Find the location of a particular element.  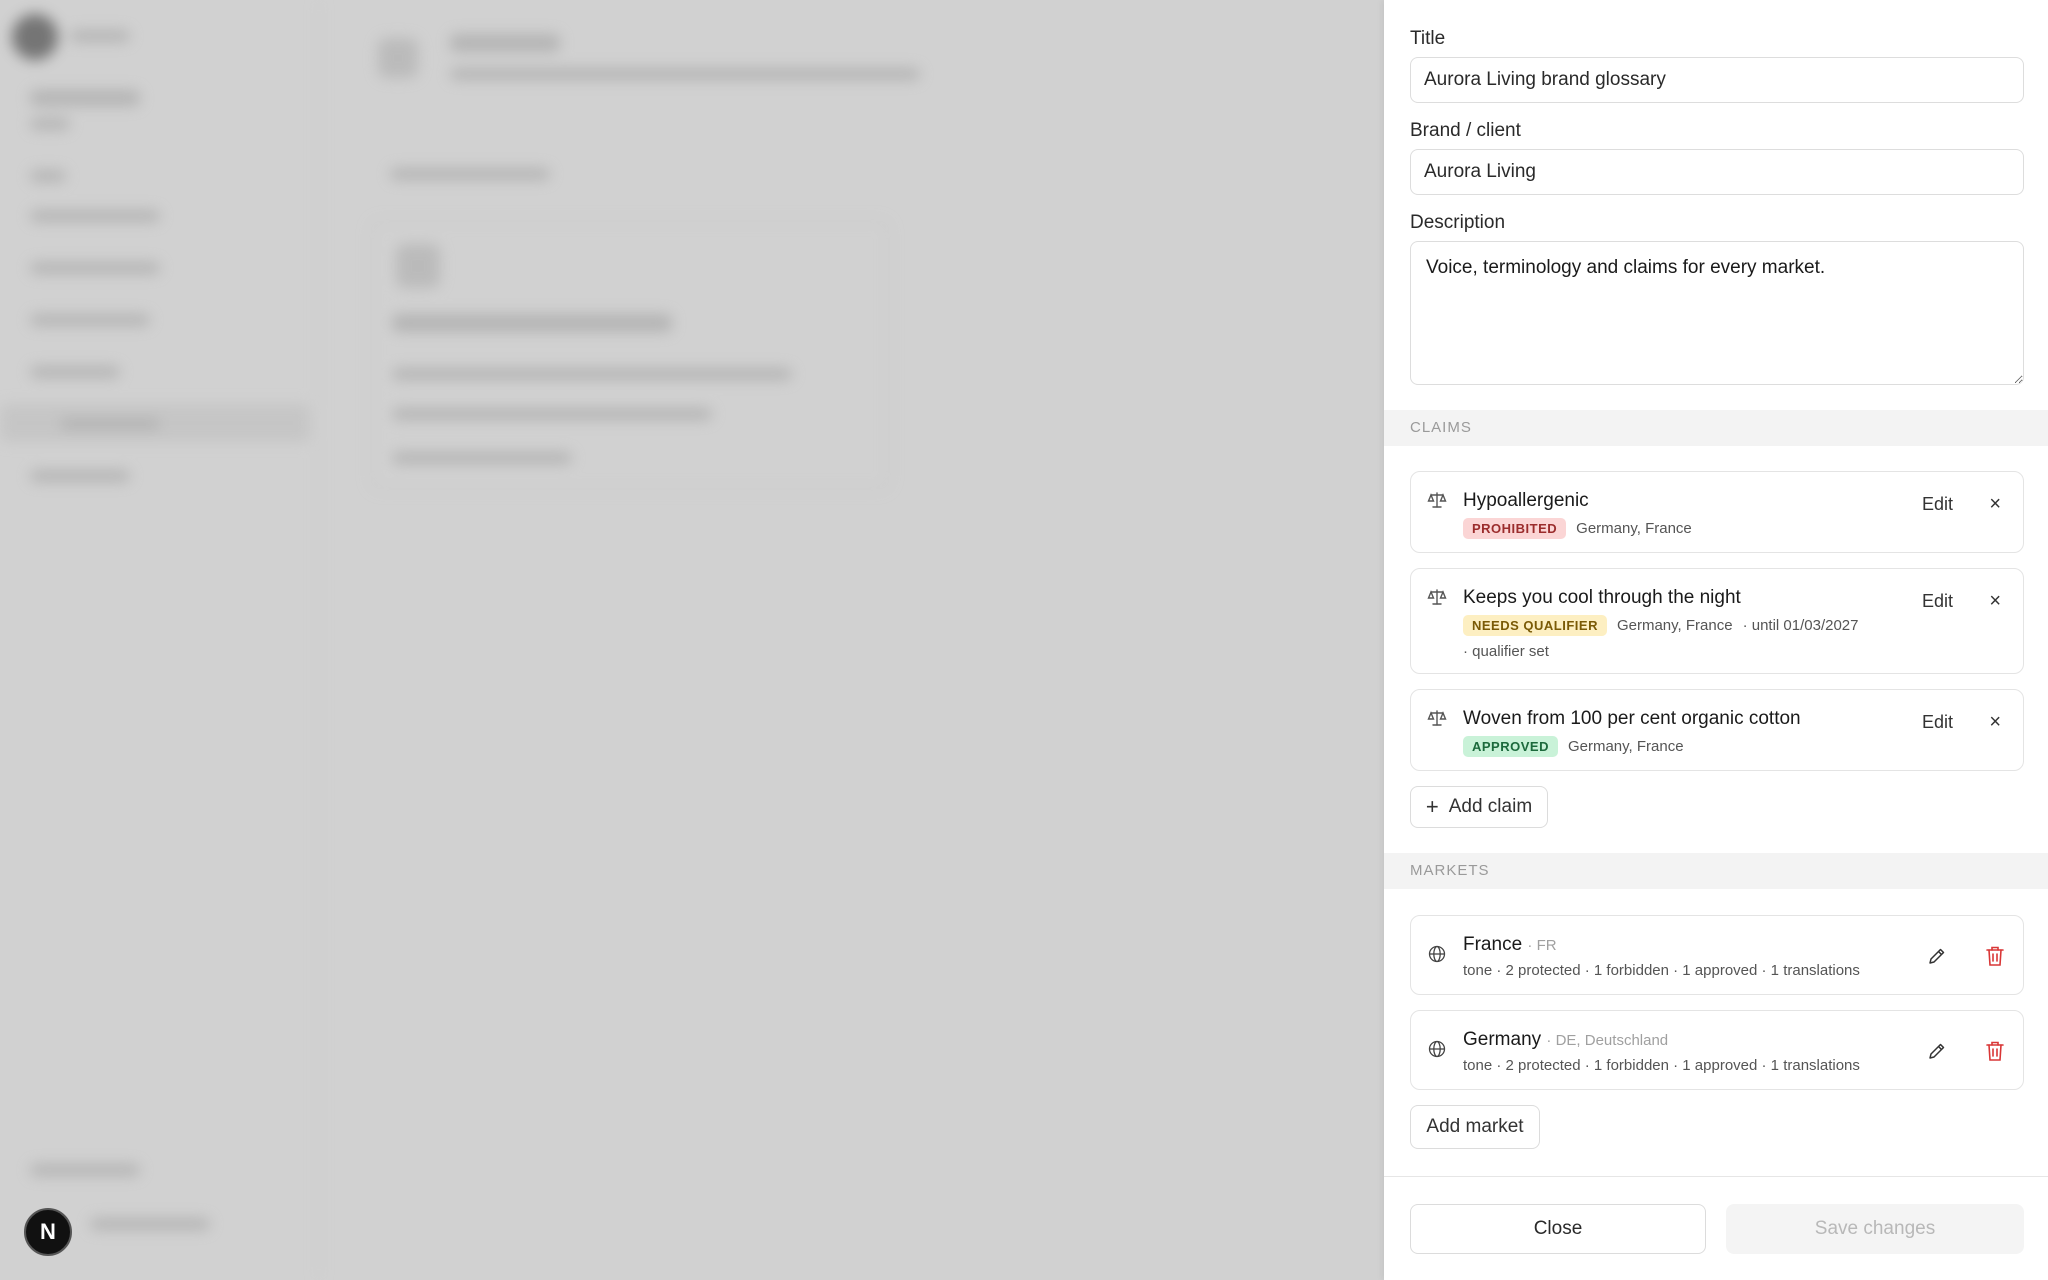

market-title: France · FR is located at coordinates (1510, 945).